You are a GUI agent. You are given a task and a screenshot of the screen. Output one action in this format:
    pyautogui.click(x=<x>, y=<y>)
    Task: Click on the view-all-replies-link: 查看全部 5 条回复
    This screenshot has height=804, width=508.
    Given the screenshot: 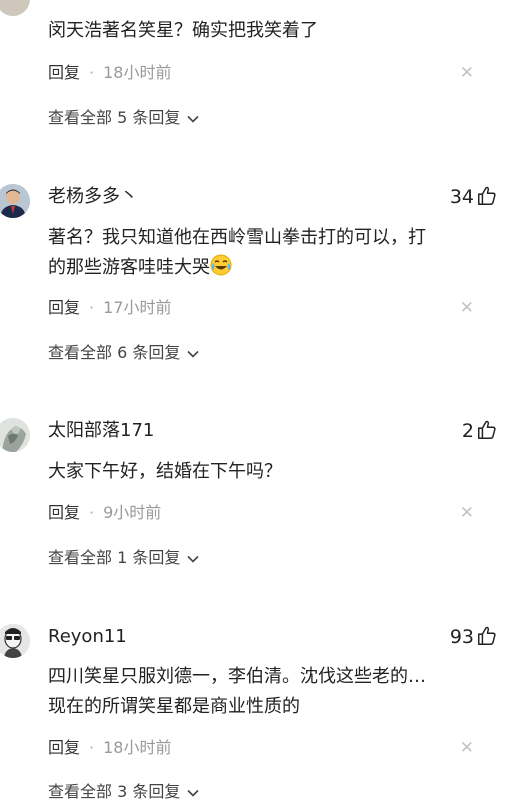 What is the action you would take?
    pyautogui.click(x=124, y=118)
    